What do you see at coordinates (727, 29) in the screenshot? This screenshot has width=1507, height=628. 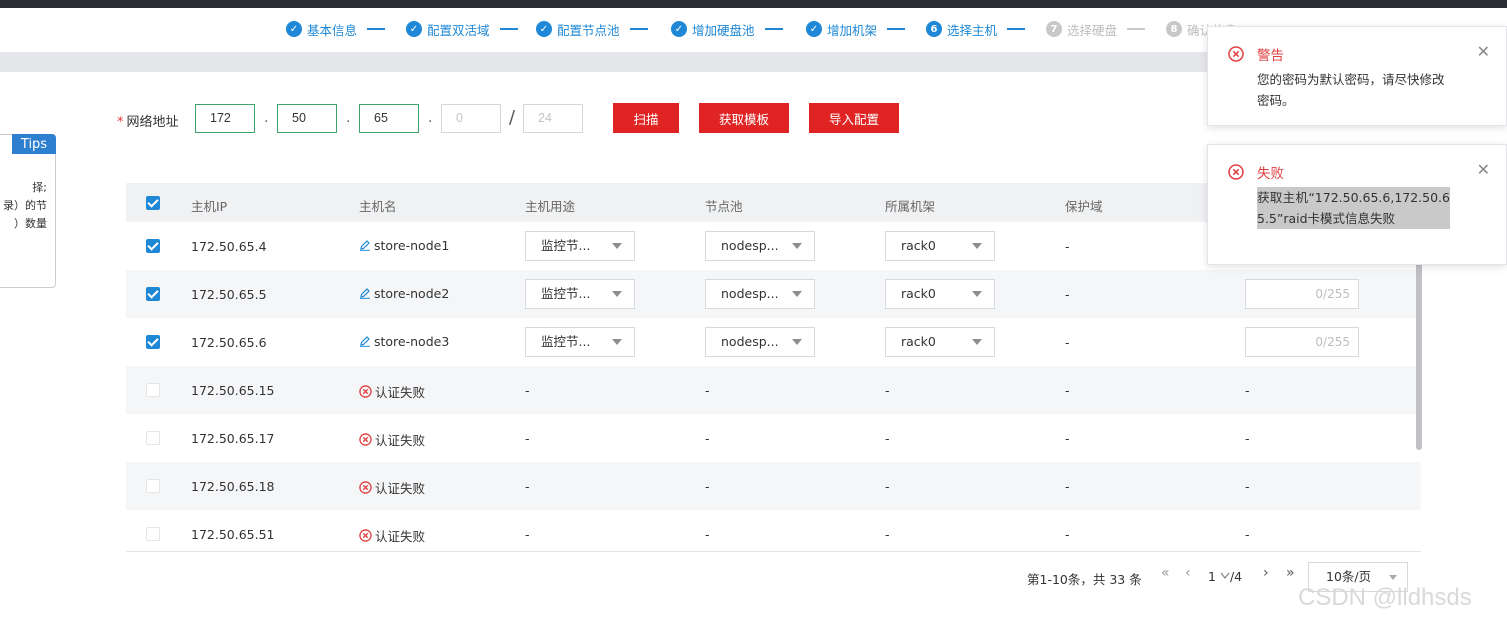 I see `step-disk-pool: ✓ 增加硬盘池` at bounding box center [727, 29].